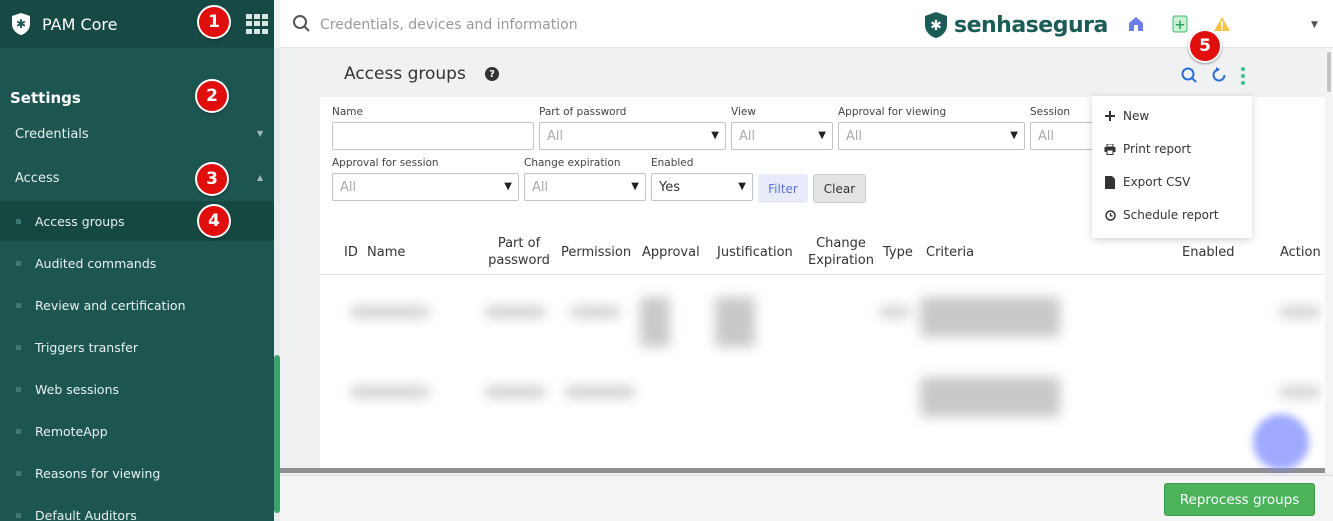  What do you see at coordinates (671, 252) in the screenshot?
I see `column-header-approval: Approval` at bounding box center [671, 252].